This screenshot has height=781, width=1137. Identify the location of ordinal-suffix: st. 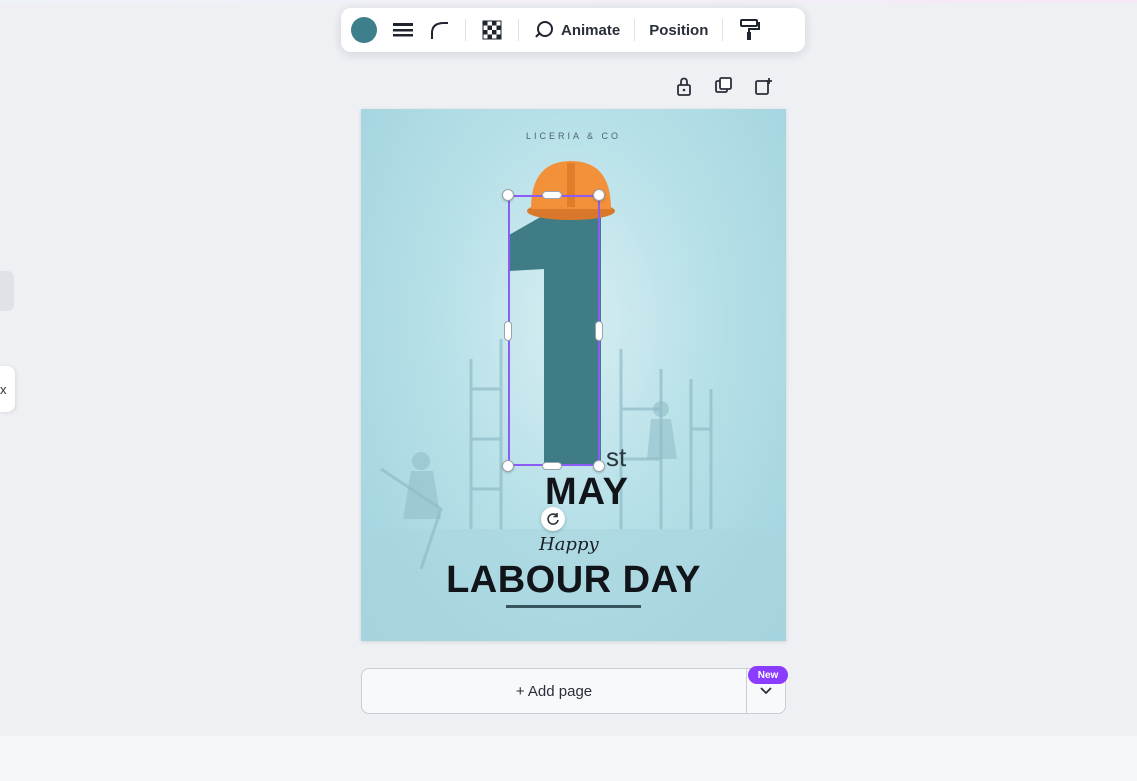
(616, 457).